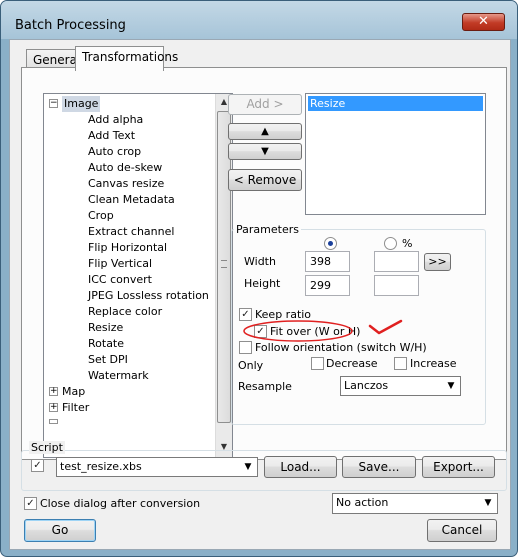  What do you see at coordinates (352, 363) in the screenshot?
I see `decrease-label: Decrease` at bounding box center [352, 363].